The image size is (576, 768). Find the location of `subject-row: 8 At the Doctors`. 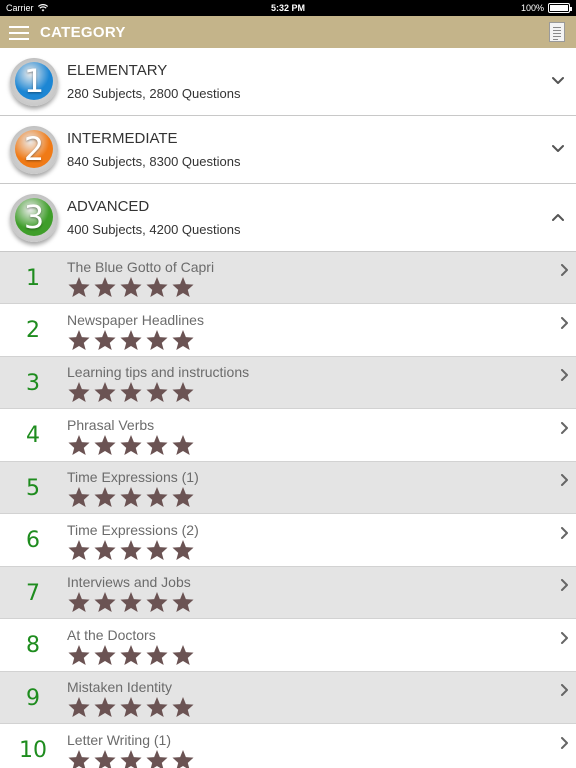

subject-row: 8 At the Doctors is located at coordinates (288, 645).